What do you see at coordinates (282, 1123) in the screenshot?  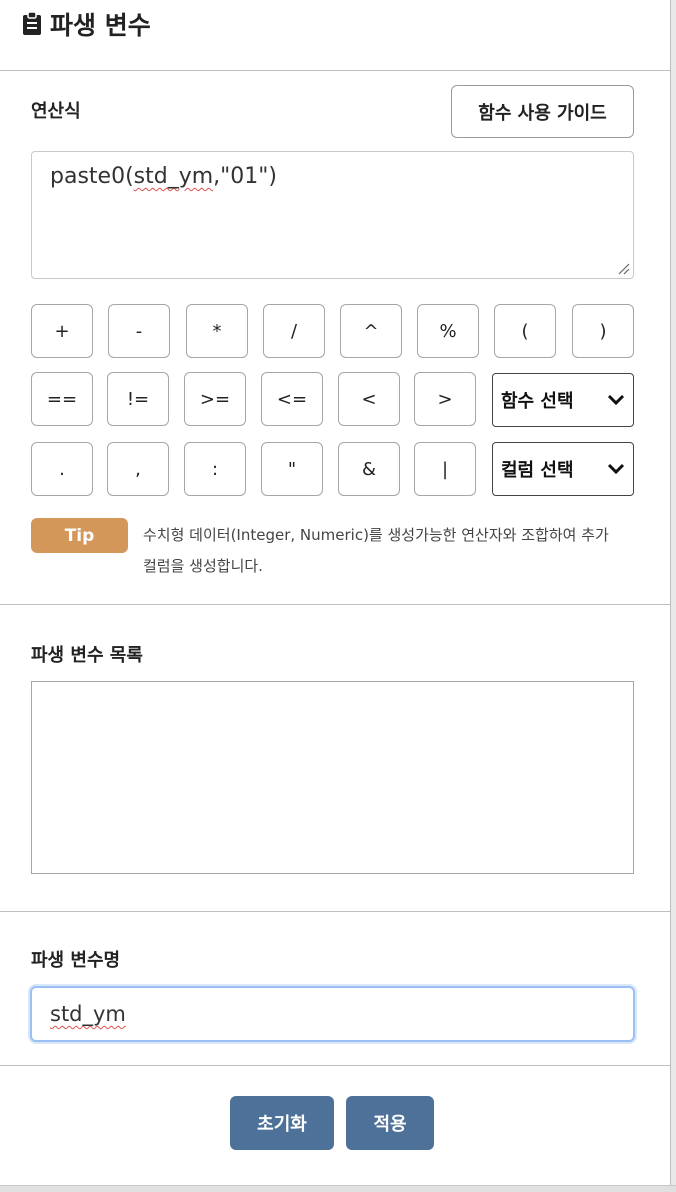 I see `reset-button: 초기화` at bounding box center [282, 1123].